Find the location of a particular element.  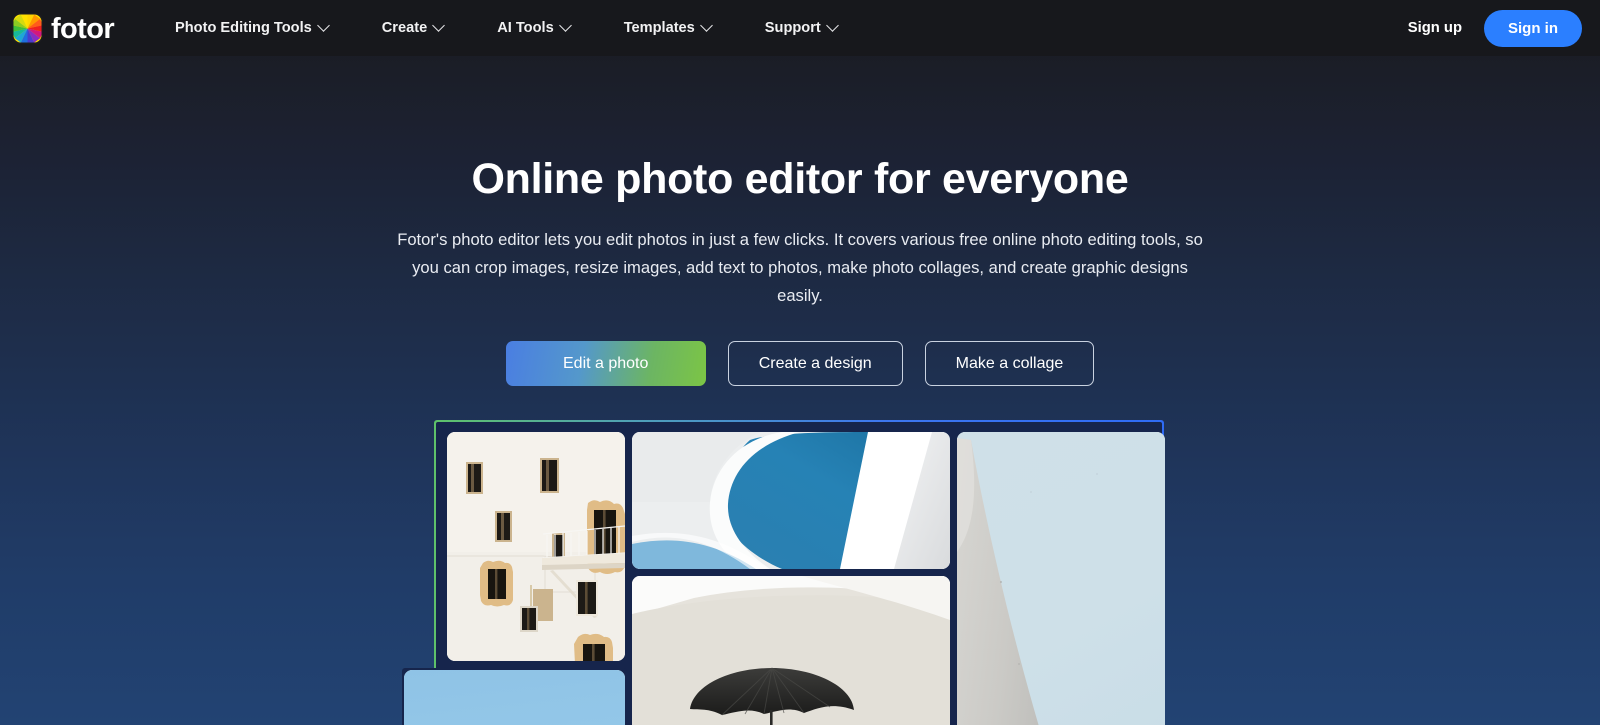

nav-item-label: AI Tools is located at coordinates (525, 28).